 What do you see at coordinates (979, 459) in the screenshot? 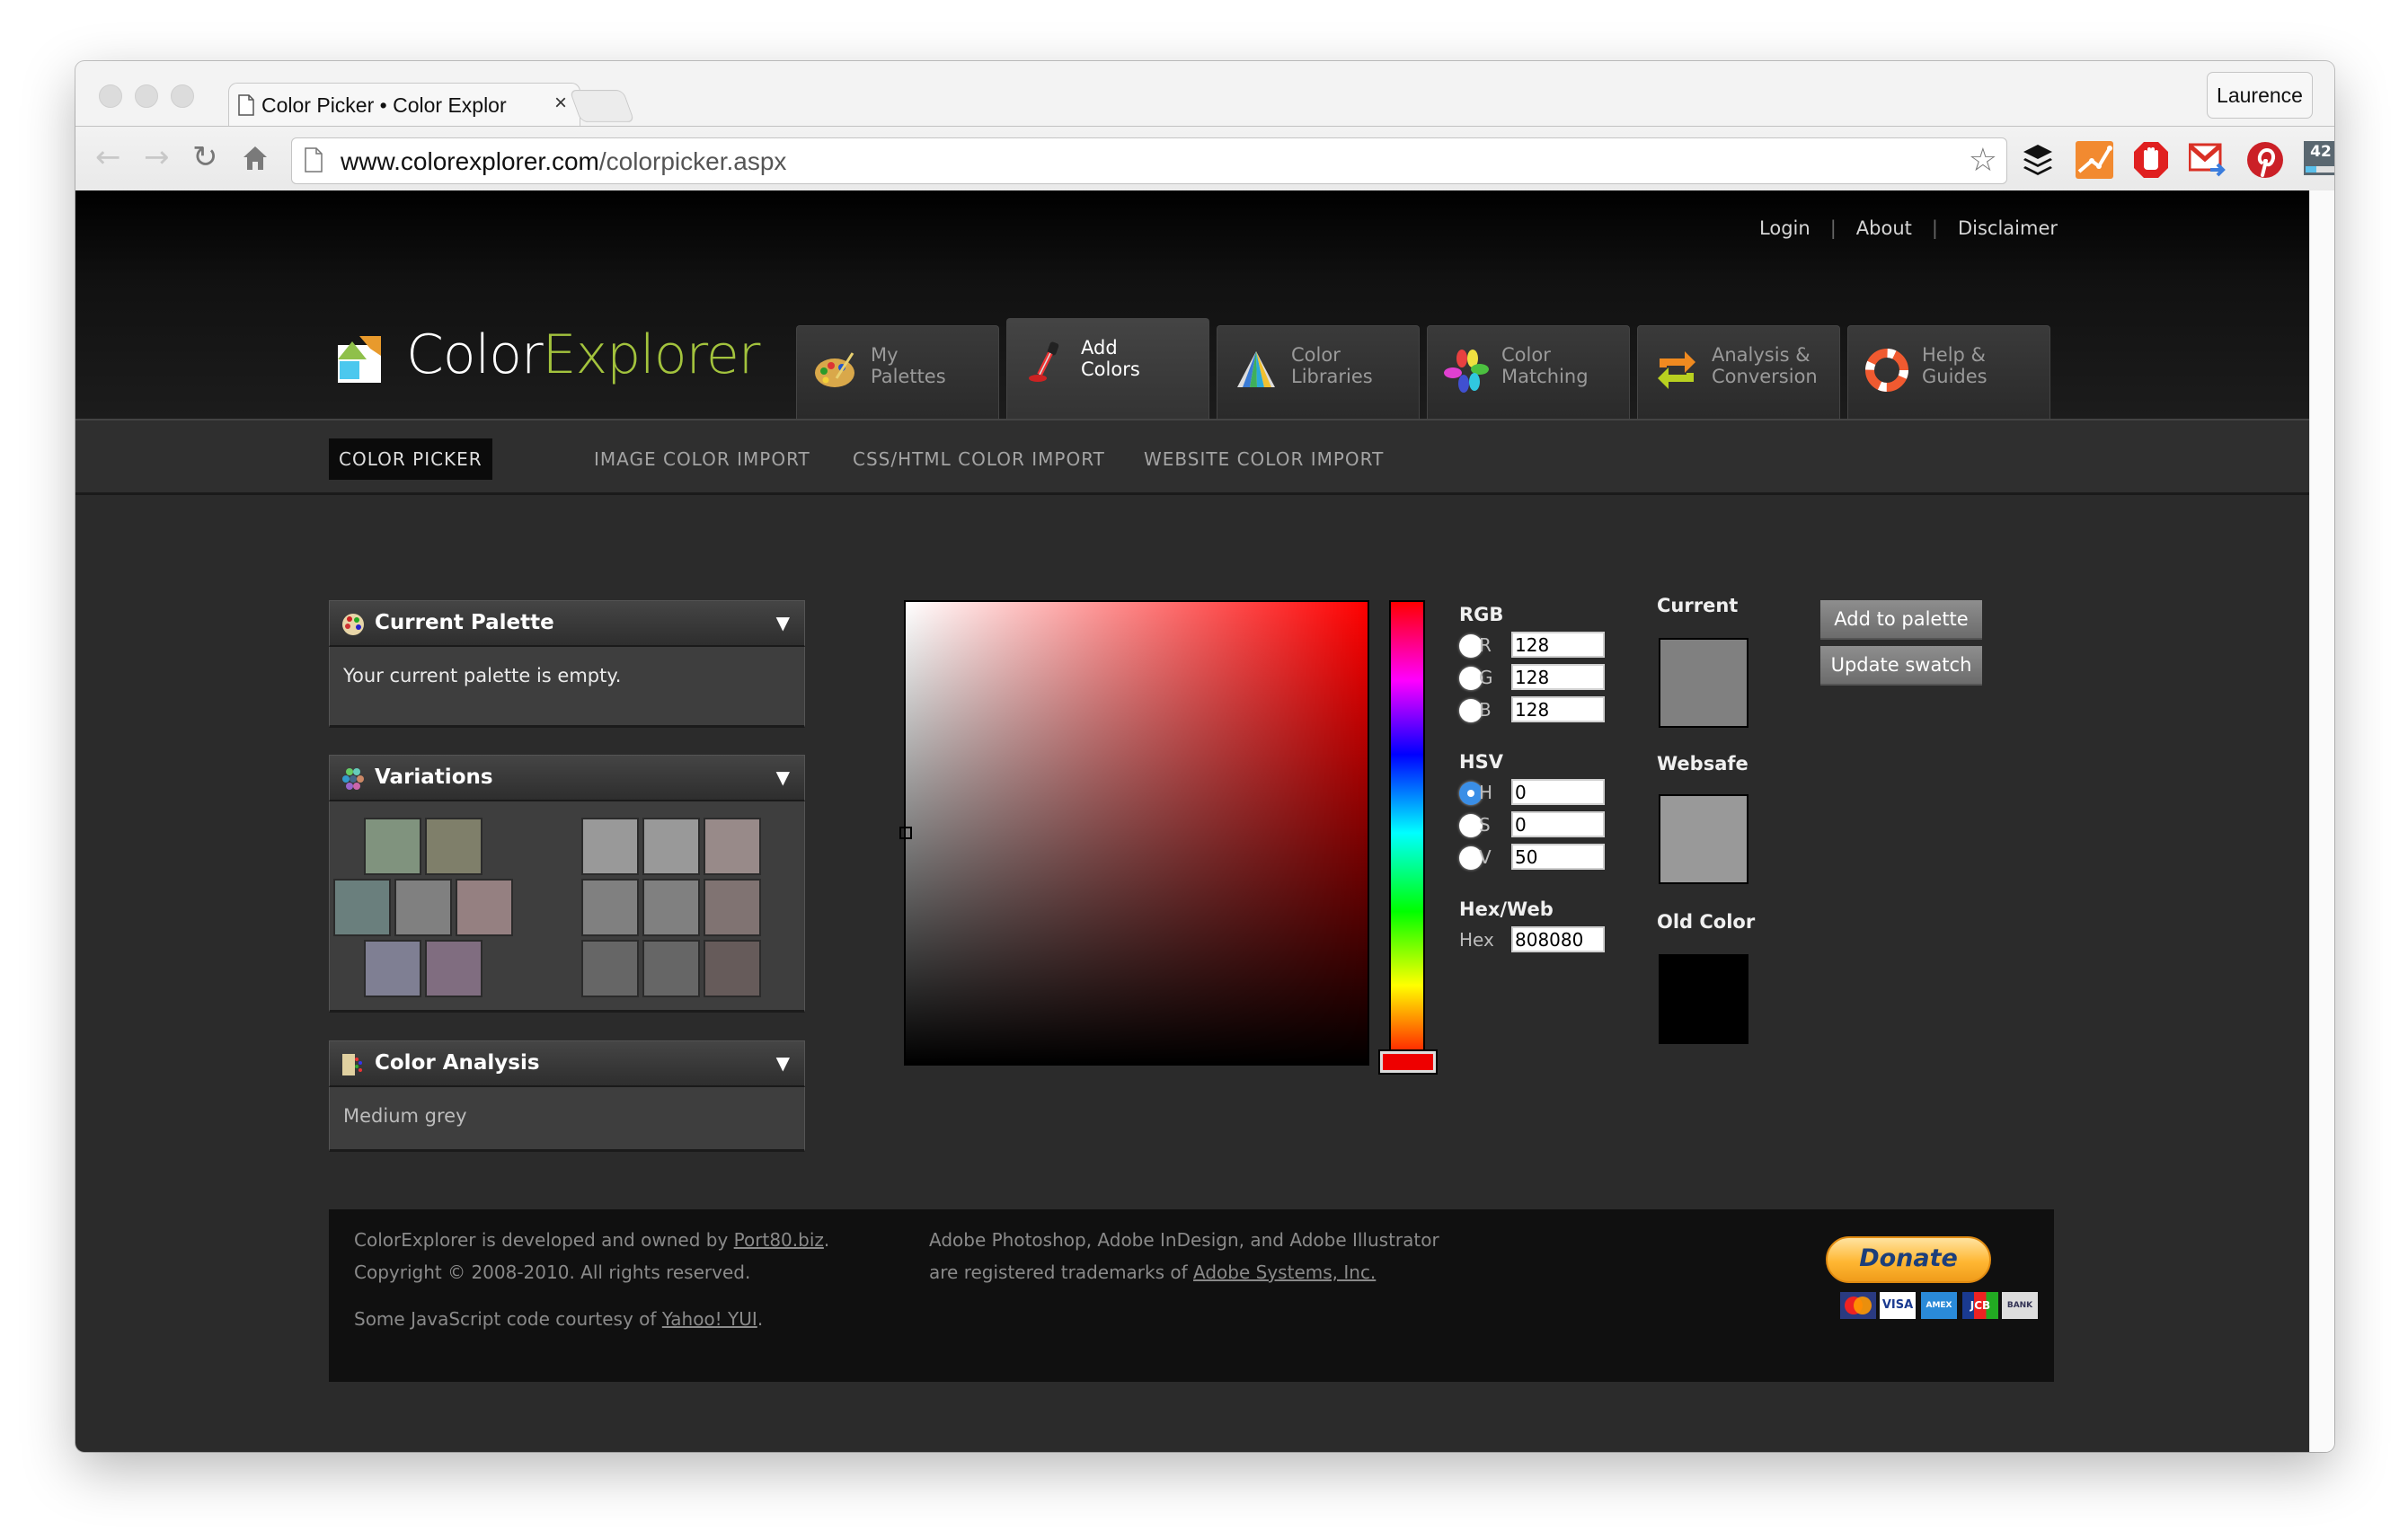
I see `subnav-css-html-color-import: CSS/HTML COLOR IMPORT` at bounding box center [979, 459].